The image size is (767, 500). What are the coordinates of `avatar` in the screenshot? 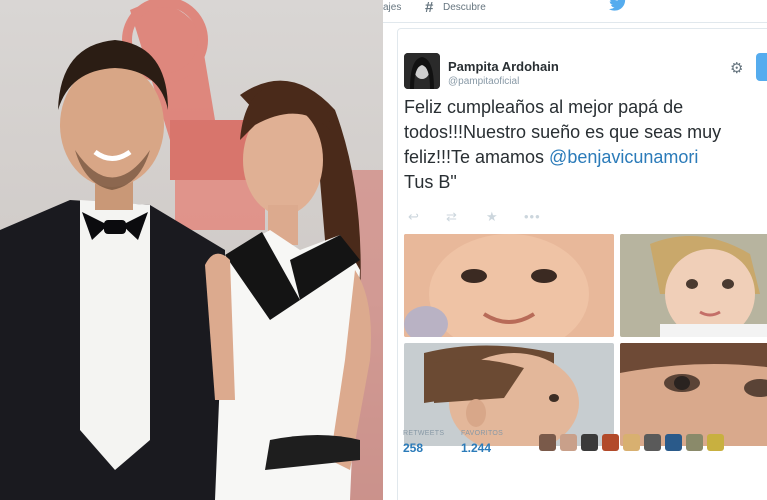 It's located at (422, 71).